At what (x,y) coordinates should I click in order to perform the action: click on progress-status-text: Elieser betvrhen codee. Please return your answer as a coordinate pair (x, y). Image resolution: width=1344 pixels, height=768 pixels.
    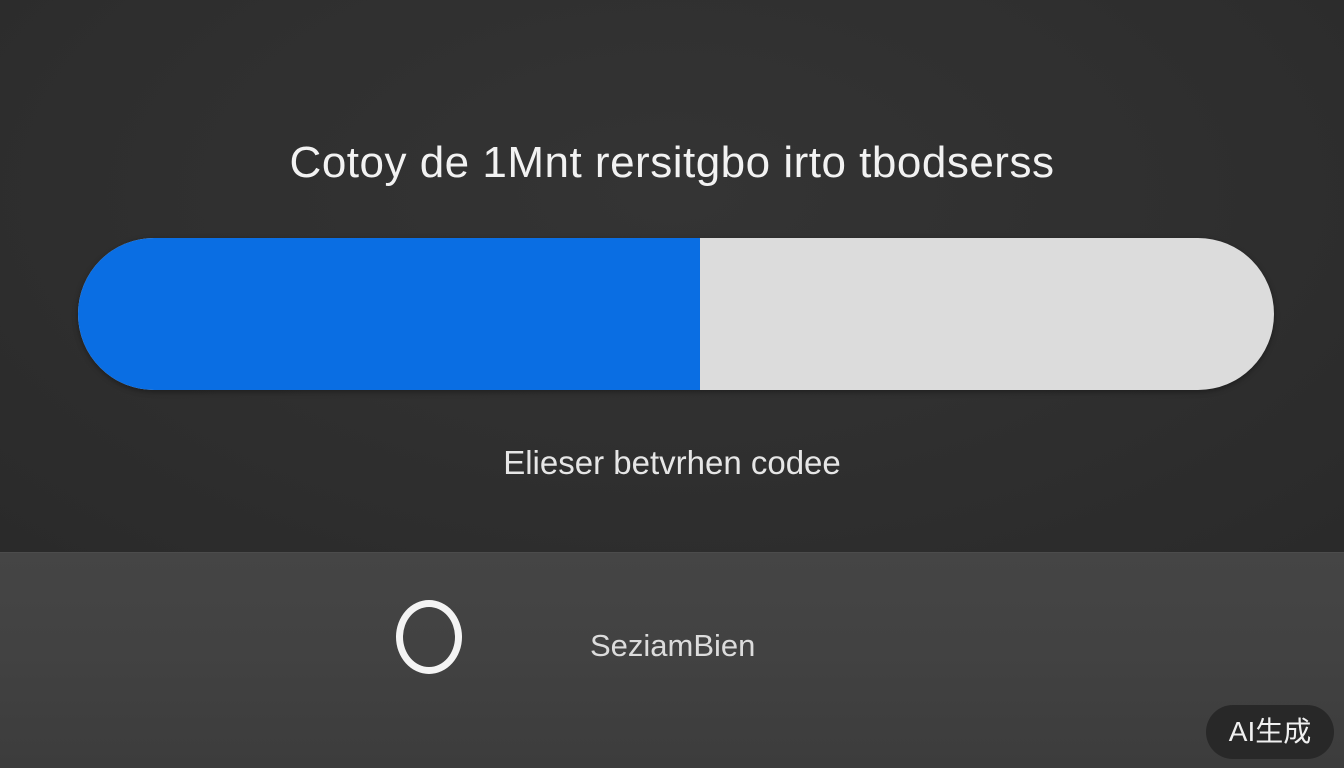
    Looking at the image, I should click on (672, 462).